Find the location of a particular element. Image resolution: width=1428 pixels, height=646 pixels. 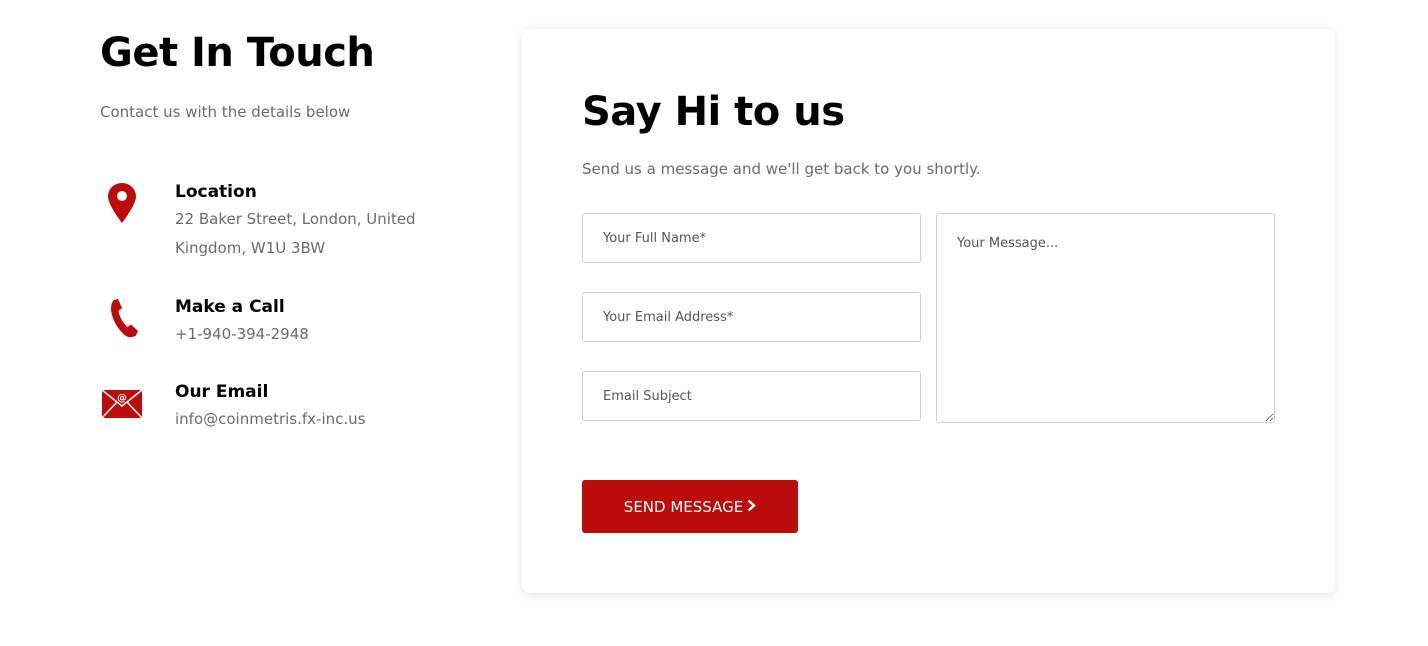

phone-number: +1-940-394-2948 is located at coordinates (305, 334).